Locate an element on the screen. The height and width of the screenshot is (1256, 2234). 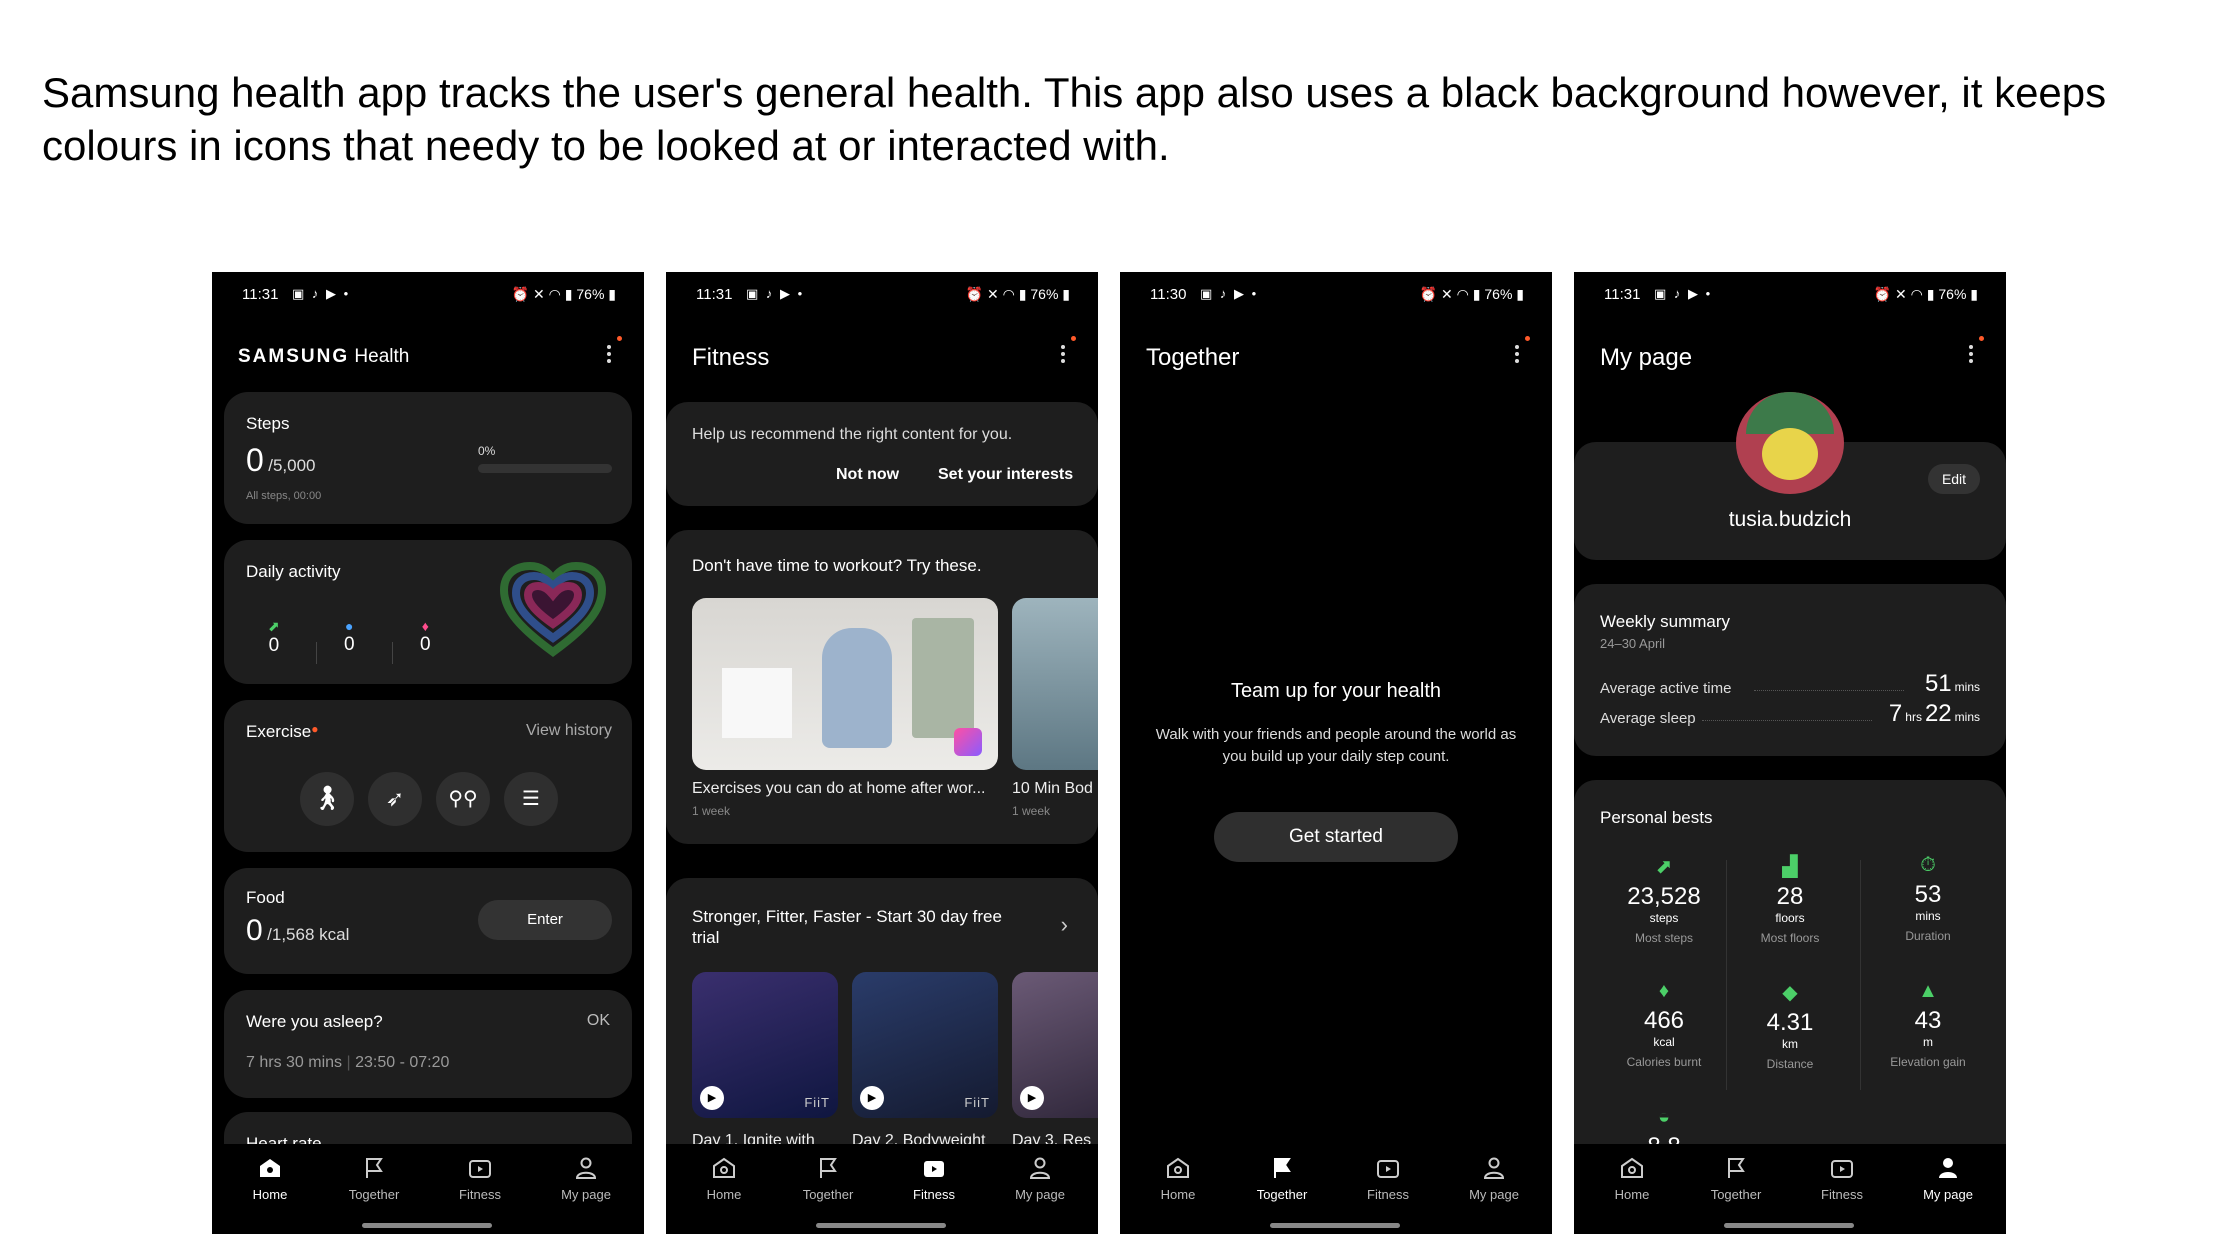
activity-value-3: 0 is located at coordinates (425, 644).